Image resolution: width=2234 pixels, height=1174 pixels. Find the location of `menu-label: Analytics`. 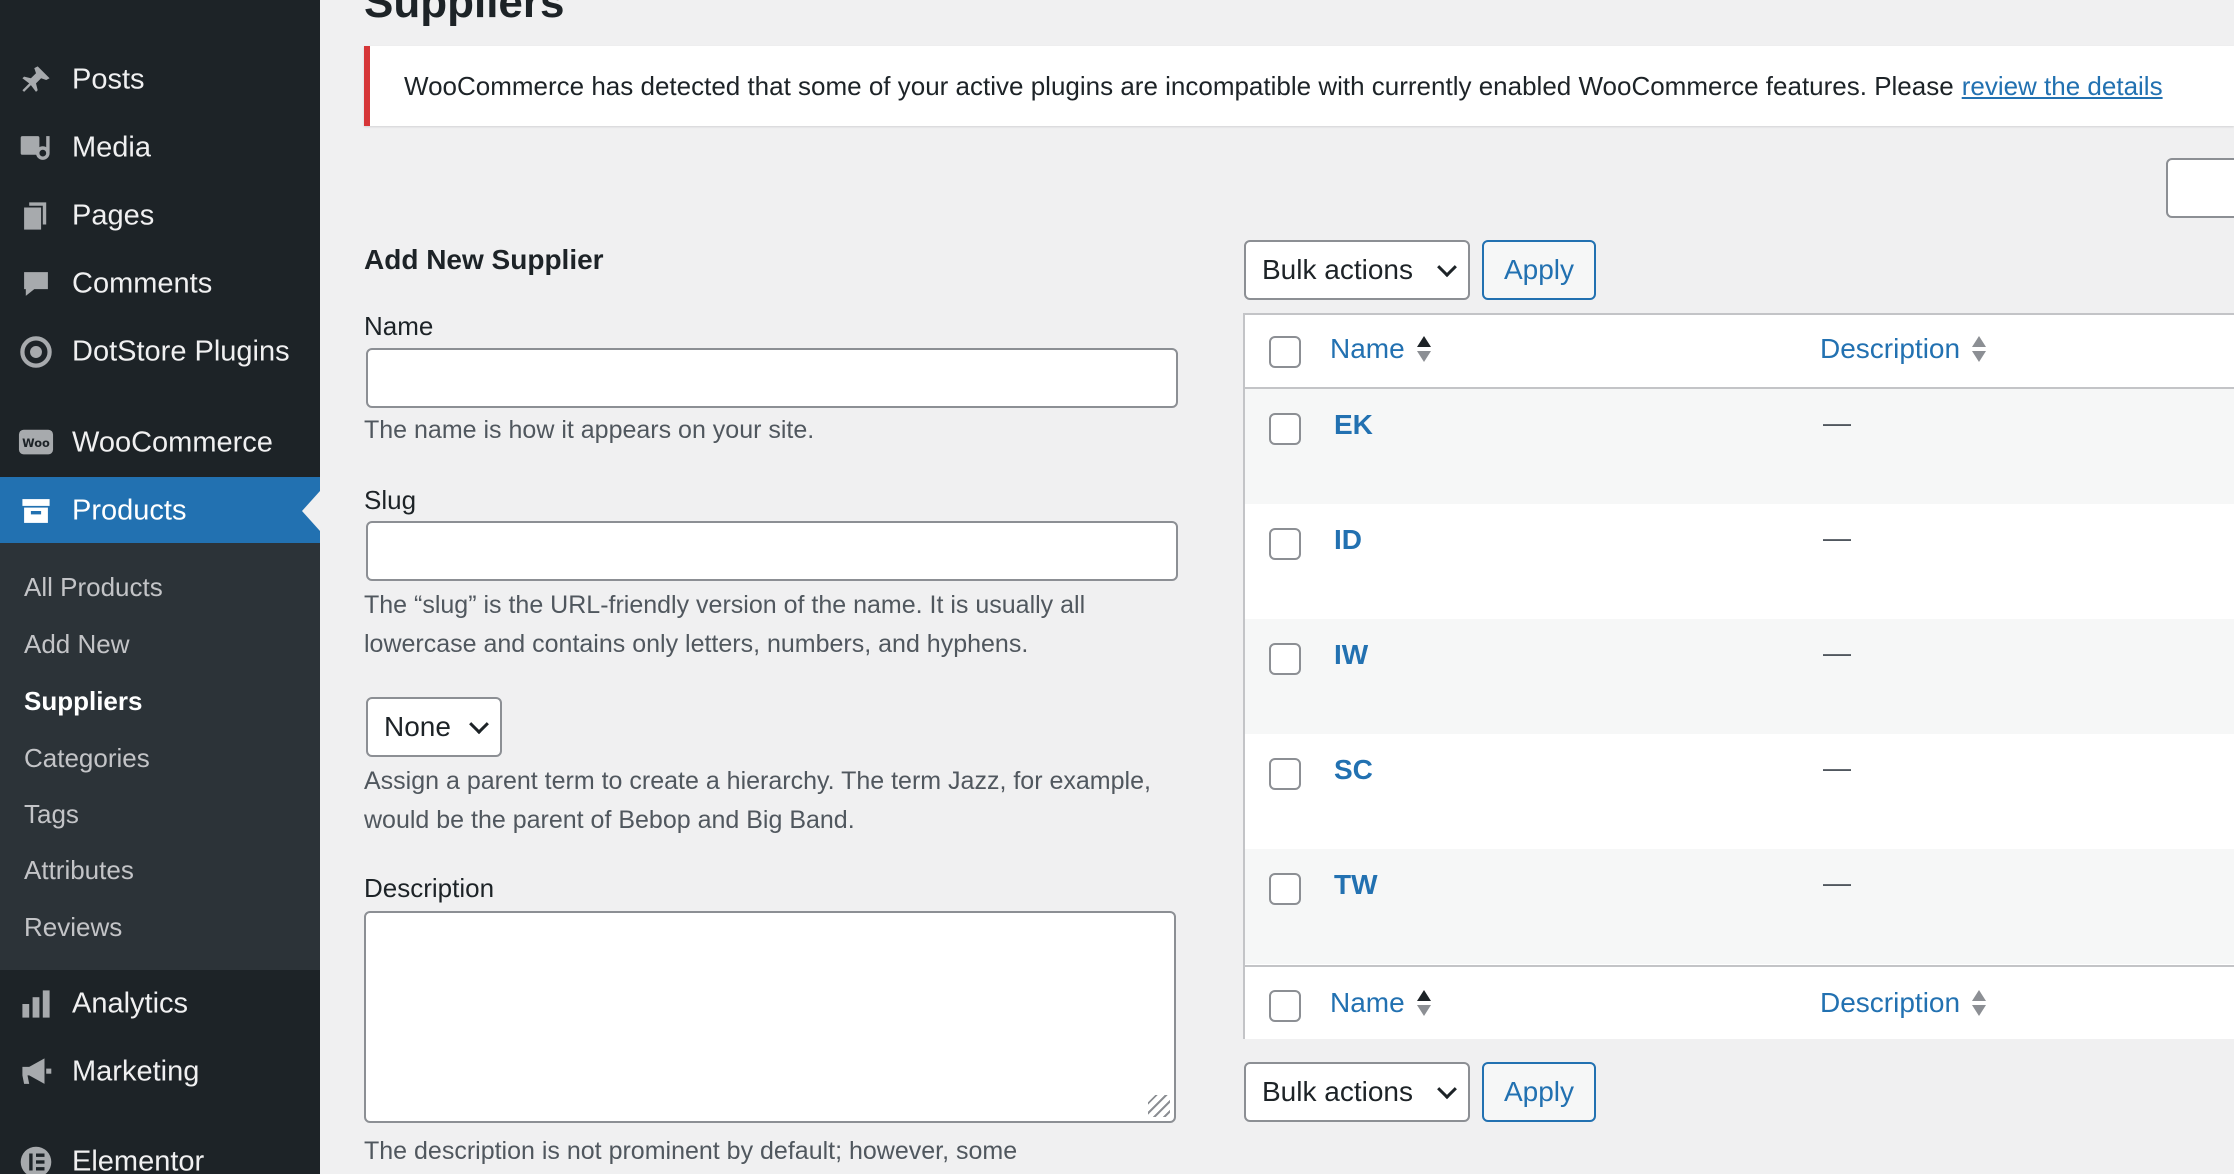

menu-label: Analytics is located at coordinates (130, 1003).